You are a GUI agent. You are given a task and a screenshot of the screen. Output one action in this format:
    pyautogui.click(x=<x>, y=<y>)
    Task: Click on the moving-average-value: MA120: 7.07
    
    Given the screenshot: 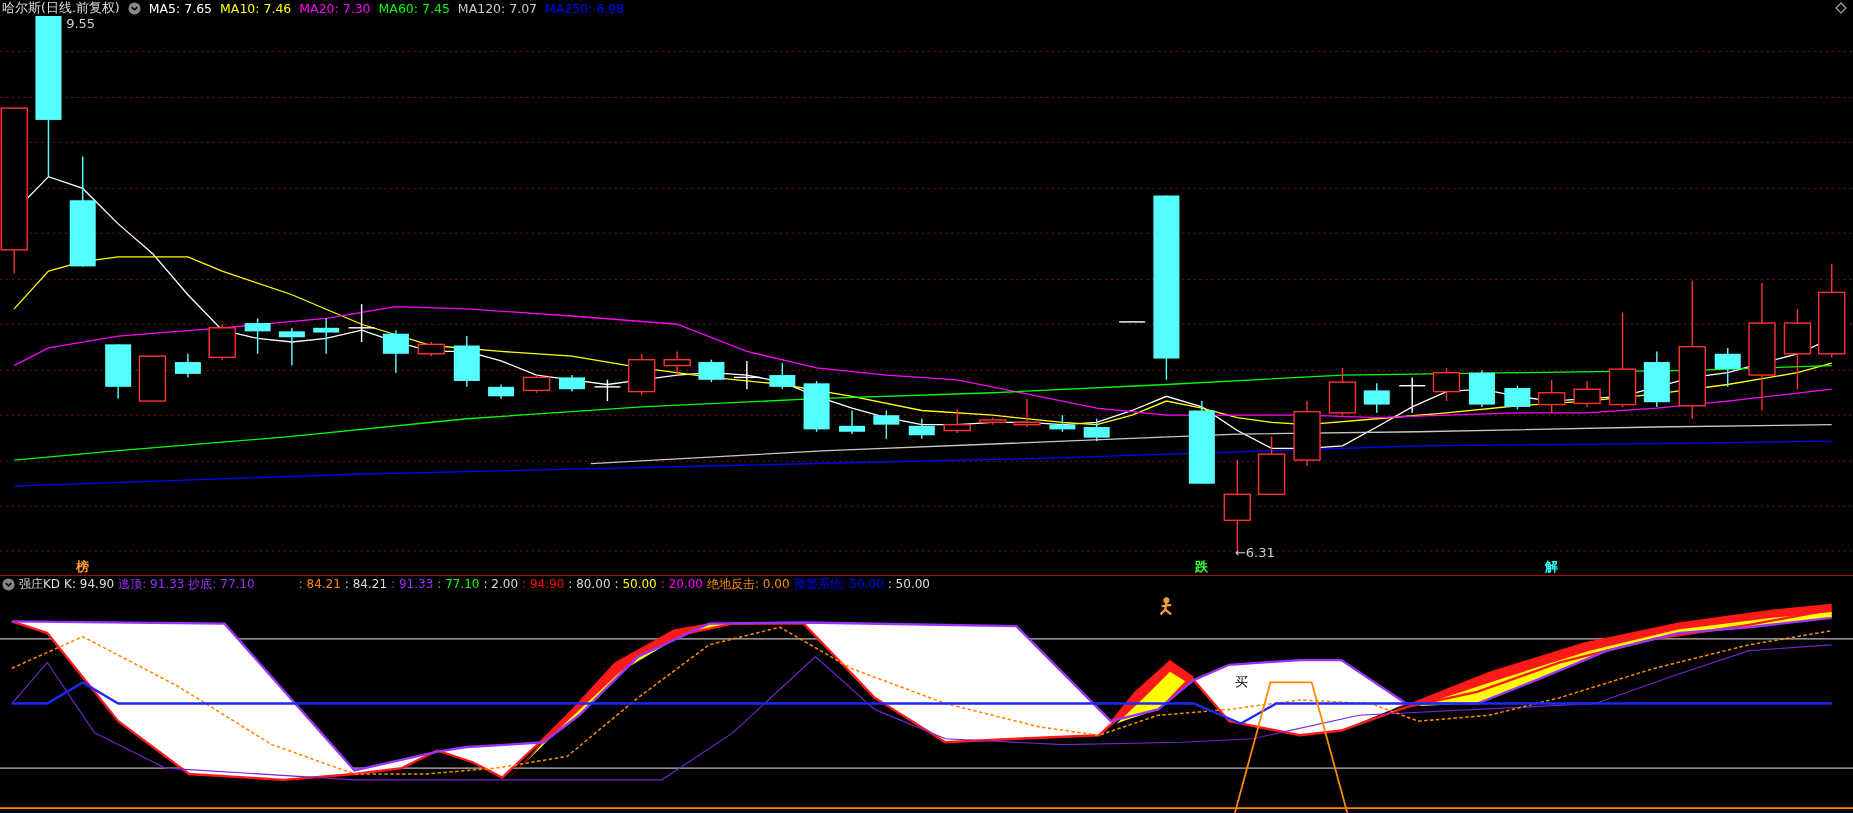 What is the action you would take?
    pyautogui.click(x=497, y=8)
    